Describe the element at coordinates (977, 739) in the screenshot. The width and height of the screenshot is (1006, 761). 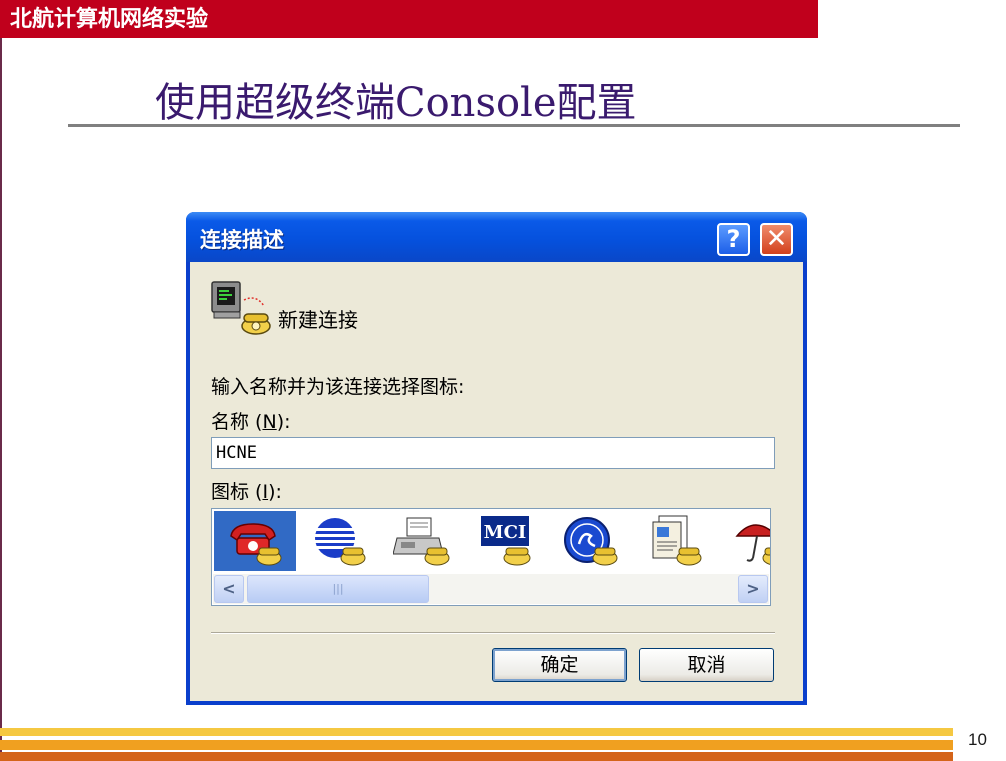
I see `page-number: 10` at that location.